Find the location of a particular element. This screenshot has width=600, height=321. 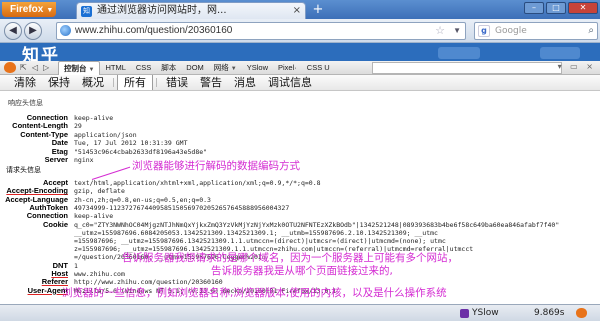

firebug-tab-label: HTML is located at coordinates (115, 67).